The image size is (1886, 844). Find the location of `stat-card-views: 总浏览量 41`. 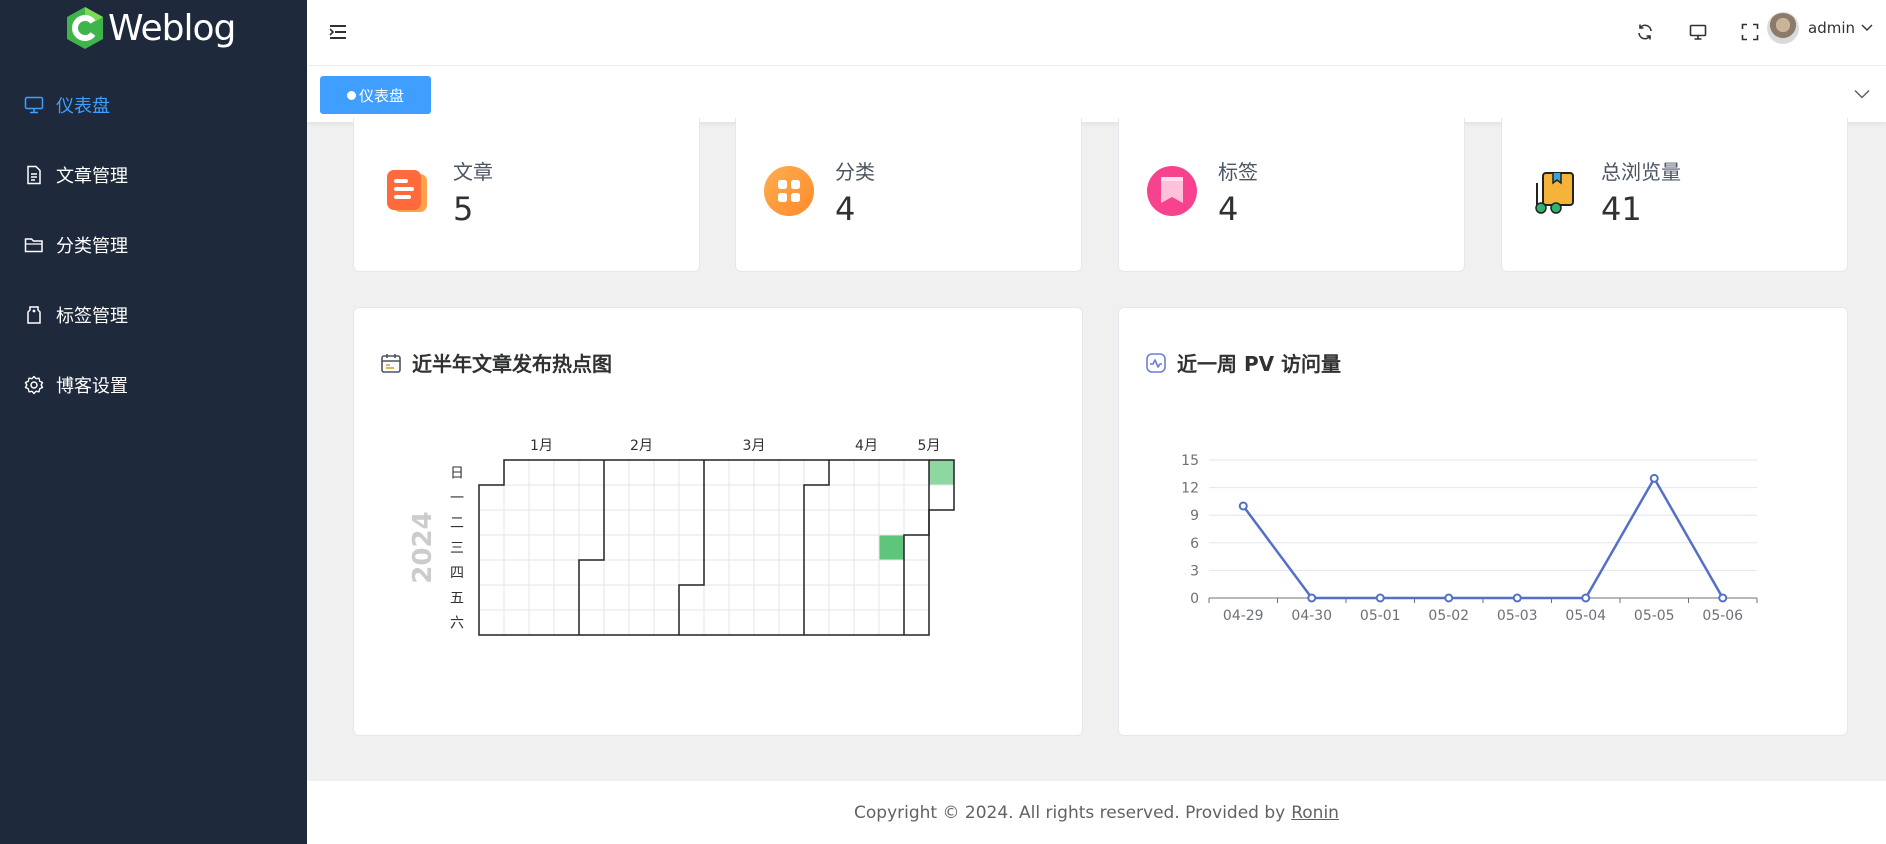

stat-card-views: 总浏览量 41 is located at coordinates (1674, 195).